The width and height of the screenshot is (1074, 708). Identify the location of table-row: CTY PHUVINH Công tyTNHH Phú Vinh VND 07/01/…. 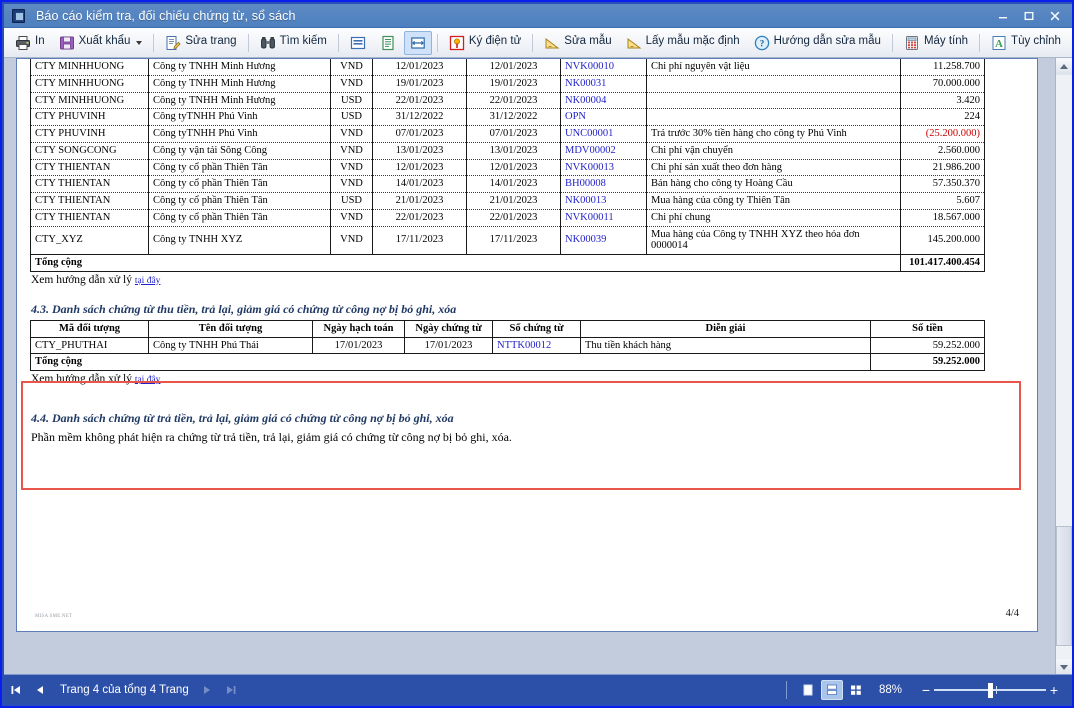
(507, 134).